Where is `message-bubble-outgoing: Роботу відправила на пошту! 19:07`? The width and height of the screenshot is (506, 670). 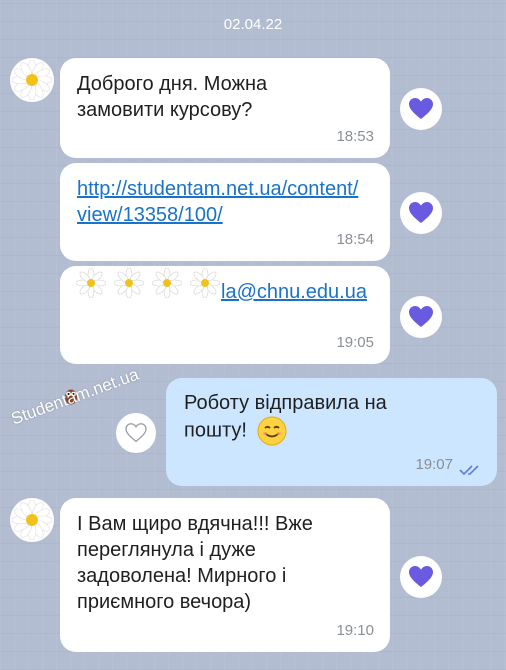 message-bubble-outgoing: Роботу відправила на пошту! 19:07 is located at coordinates (331, 432).